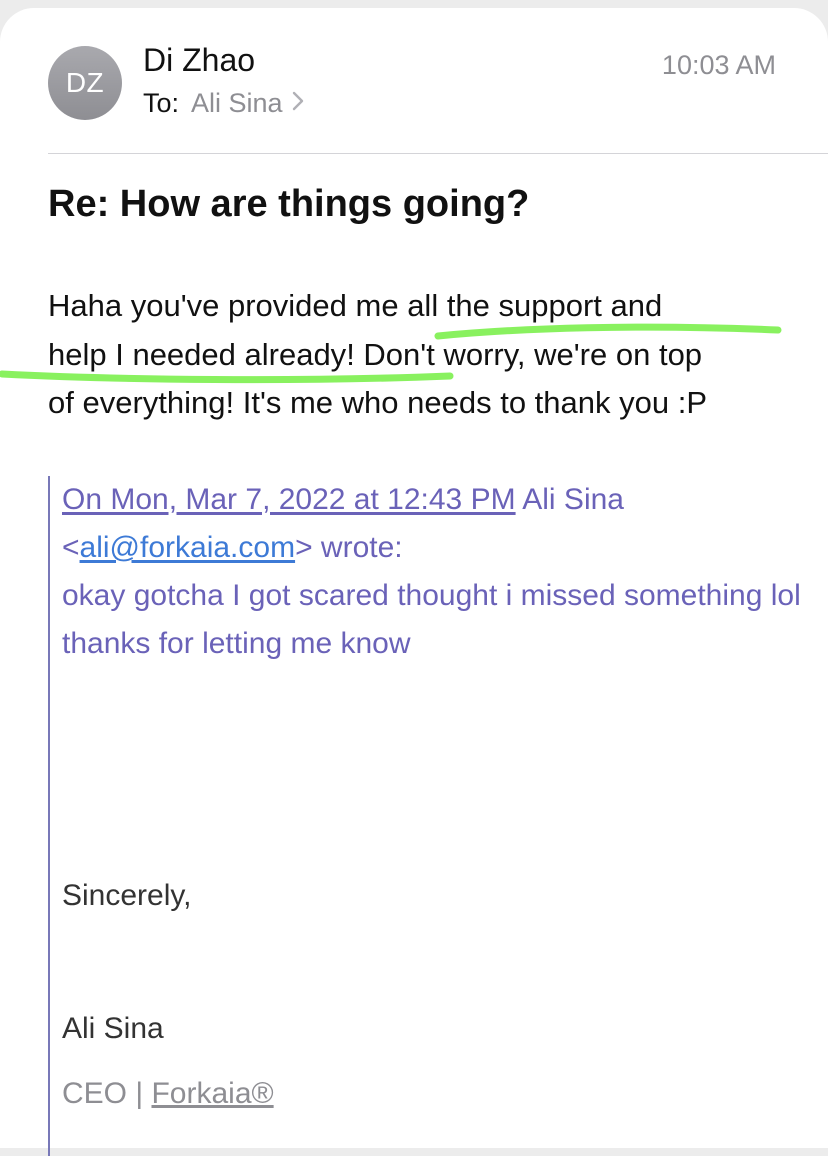  What do you see at coordinates (289, 499) in the screenshot?
I see `quote-date-link: On Mon, Mar 7, 2022 at 12:43 PM` at bounding box center [289, 499].